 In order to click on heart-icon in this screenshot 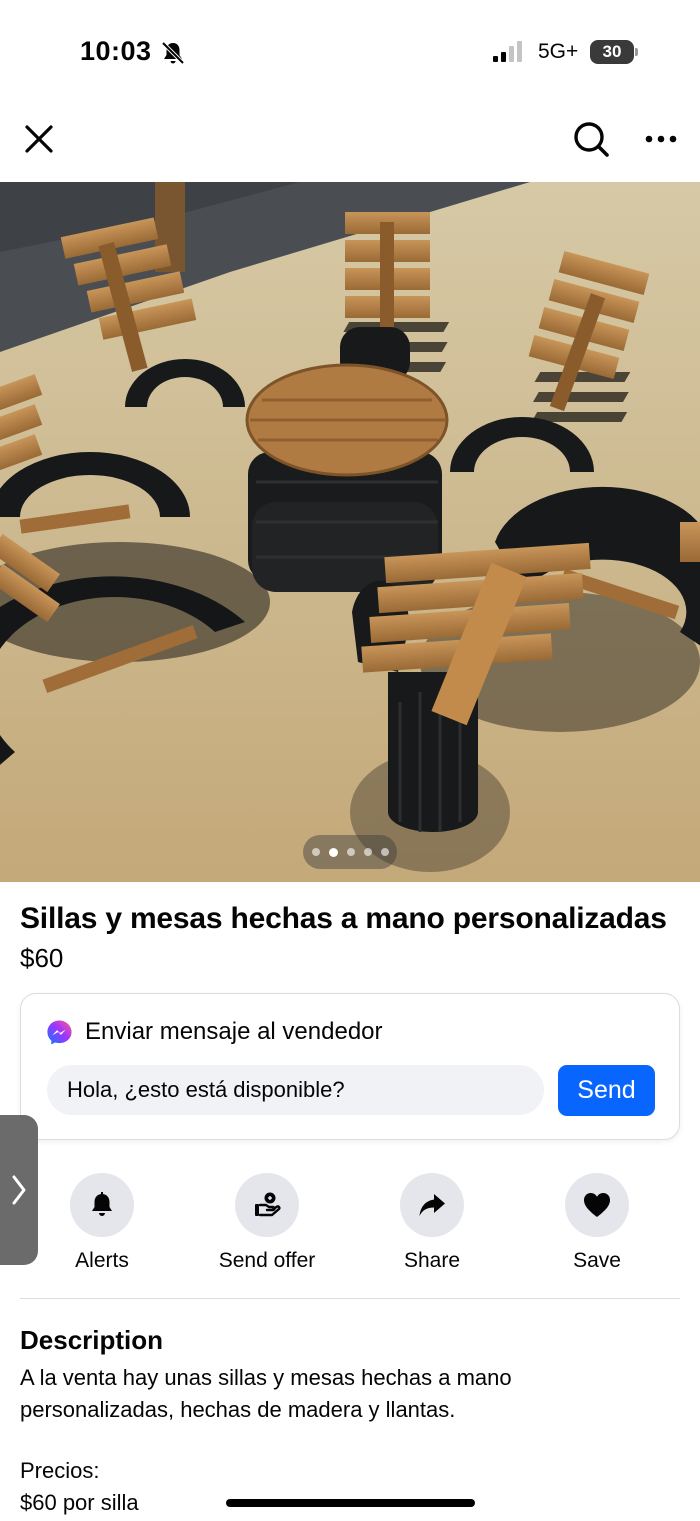, I will do `click(597, 1205)`.